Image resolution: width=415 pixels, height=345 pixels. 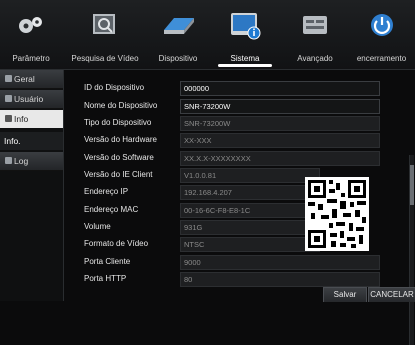 I want to click on tab-encerramento: encerramento, so click(x=381, y=34).